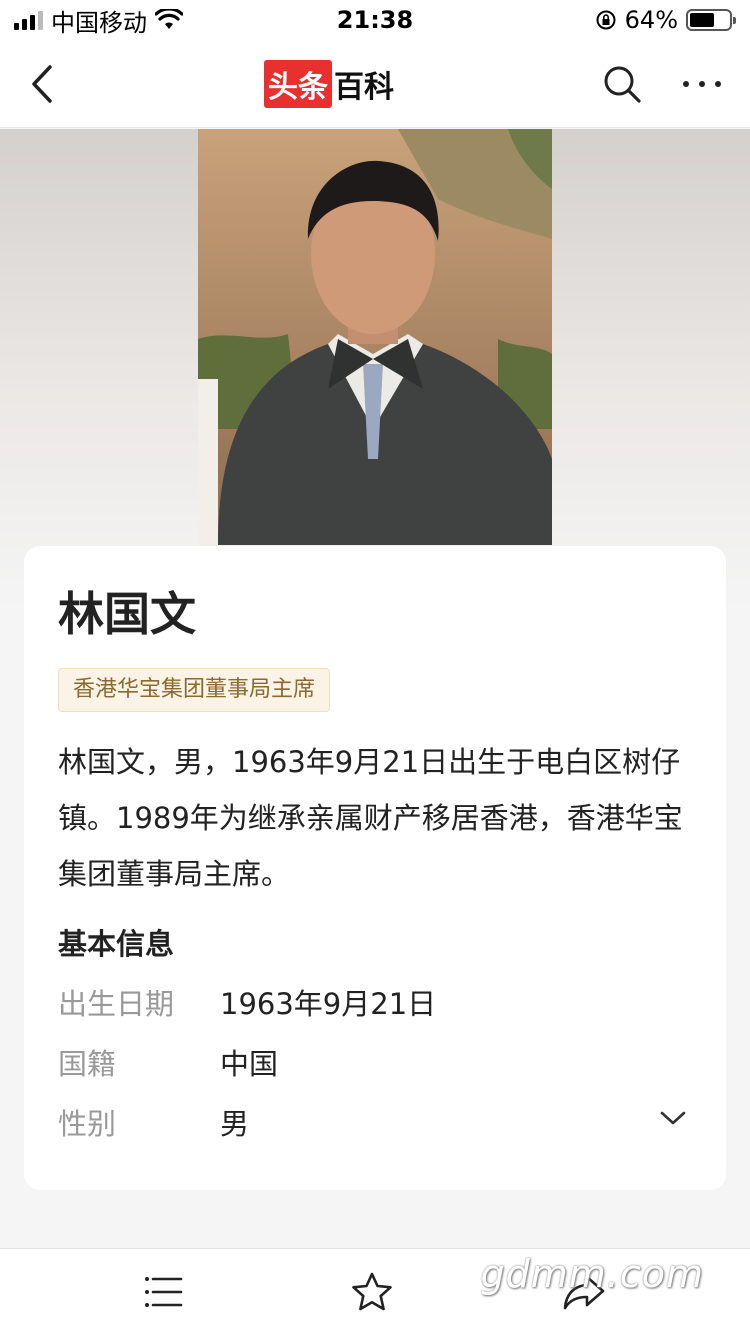 This screenshot has width=750, height=1334. I want to click on catalog-list-icon, so click(164, 1291).